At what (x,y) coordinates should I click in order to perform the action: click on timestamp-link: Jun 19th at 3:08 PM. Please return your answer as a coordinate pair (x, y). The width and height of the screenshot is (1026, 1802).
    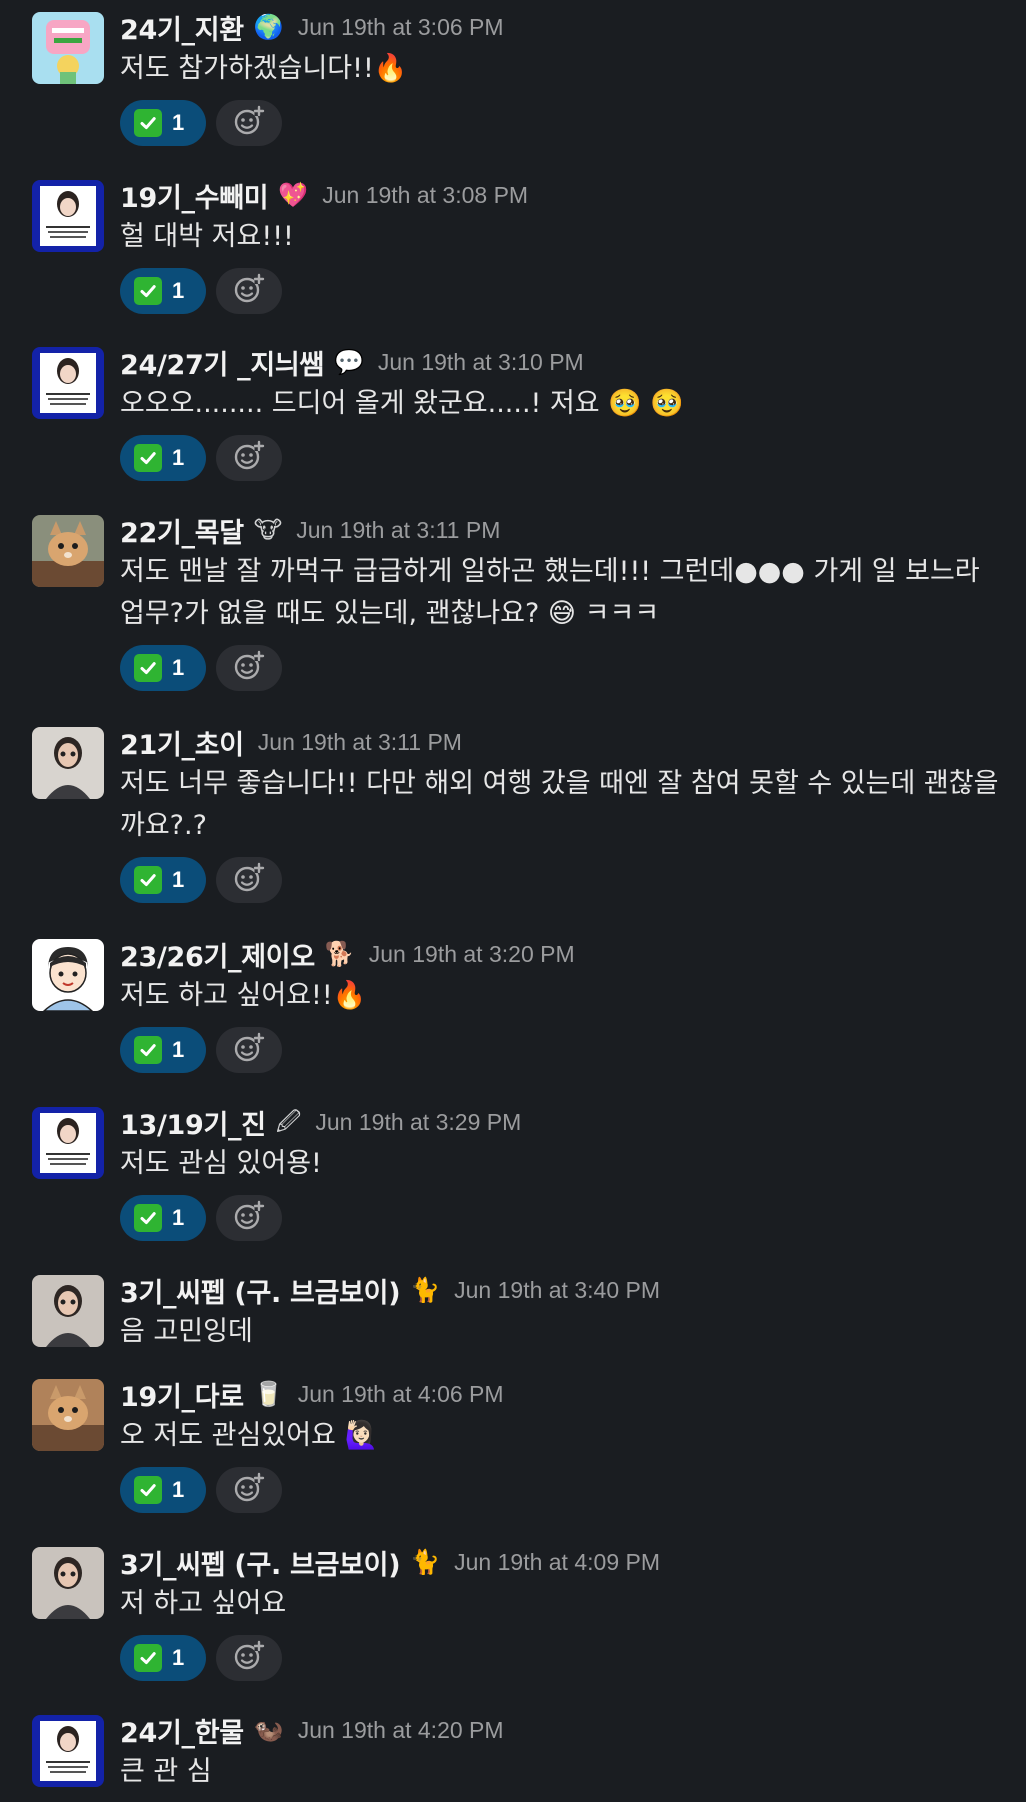
    Looking at the image, I should click on (425, 195).